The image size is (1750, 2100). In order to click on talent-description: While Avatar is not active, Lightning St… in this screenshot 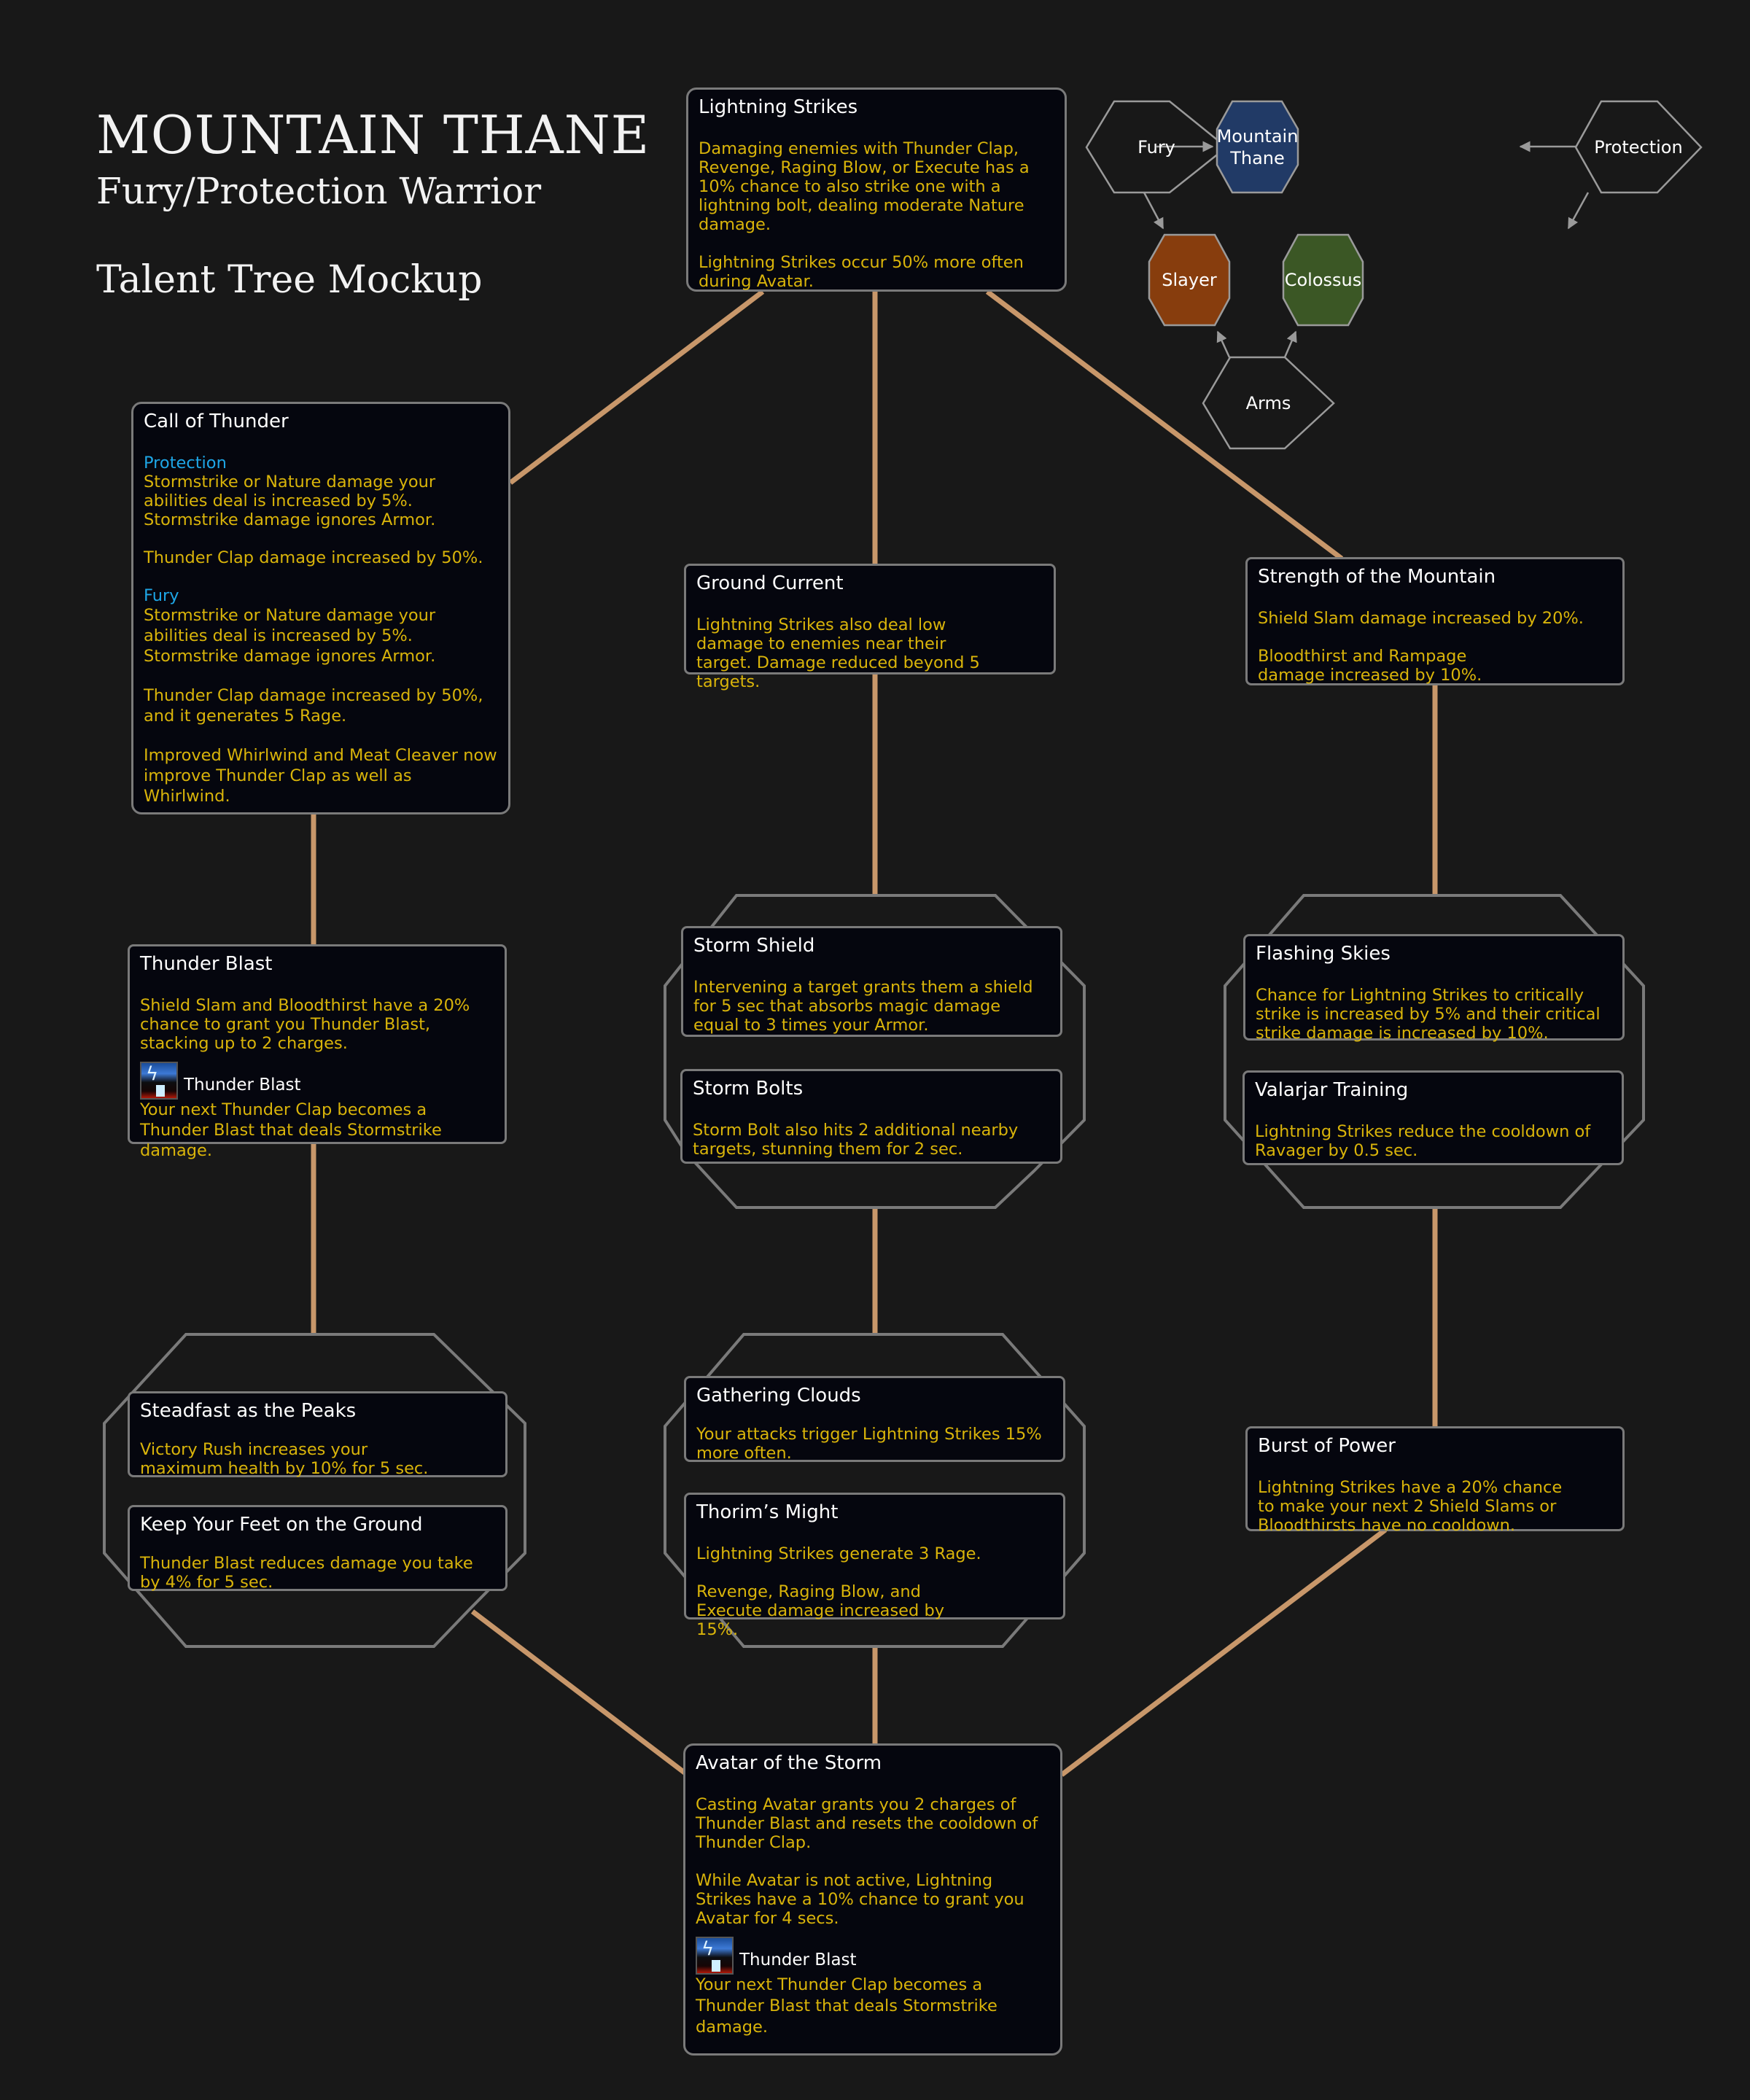, I will do `click(860, 1899)`.